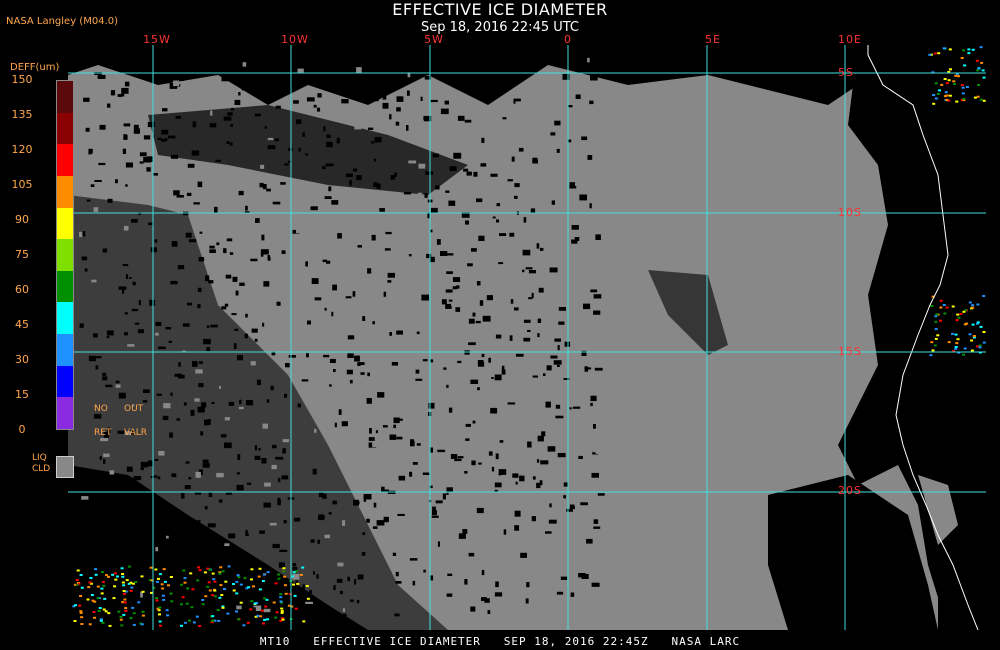  I want to click on lon-label-10e: 10E, so click(850, 39).